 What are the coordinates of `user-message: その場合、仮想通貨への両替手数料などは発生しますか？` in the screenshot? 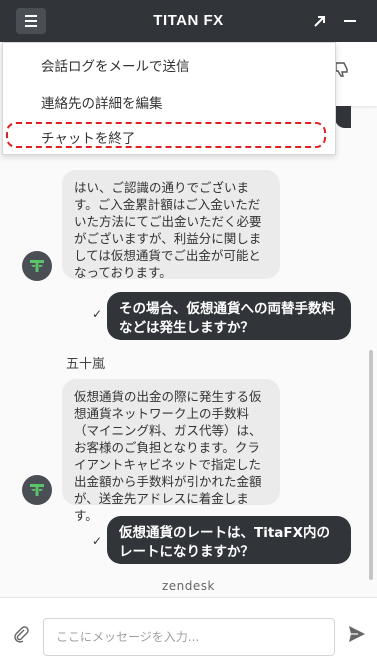 It's located at (229, 316).